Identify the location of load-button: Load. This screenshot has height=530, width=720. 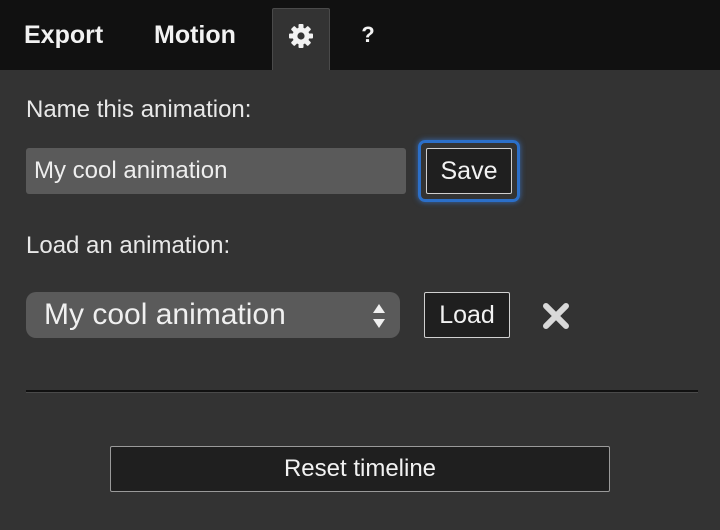
(467, 315).